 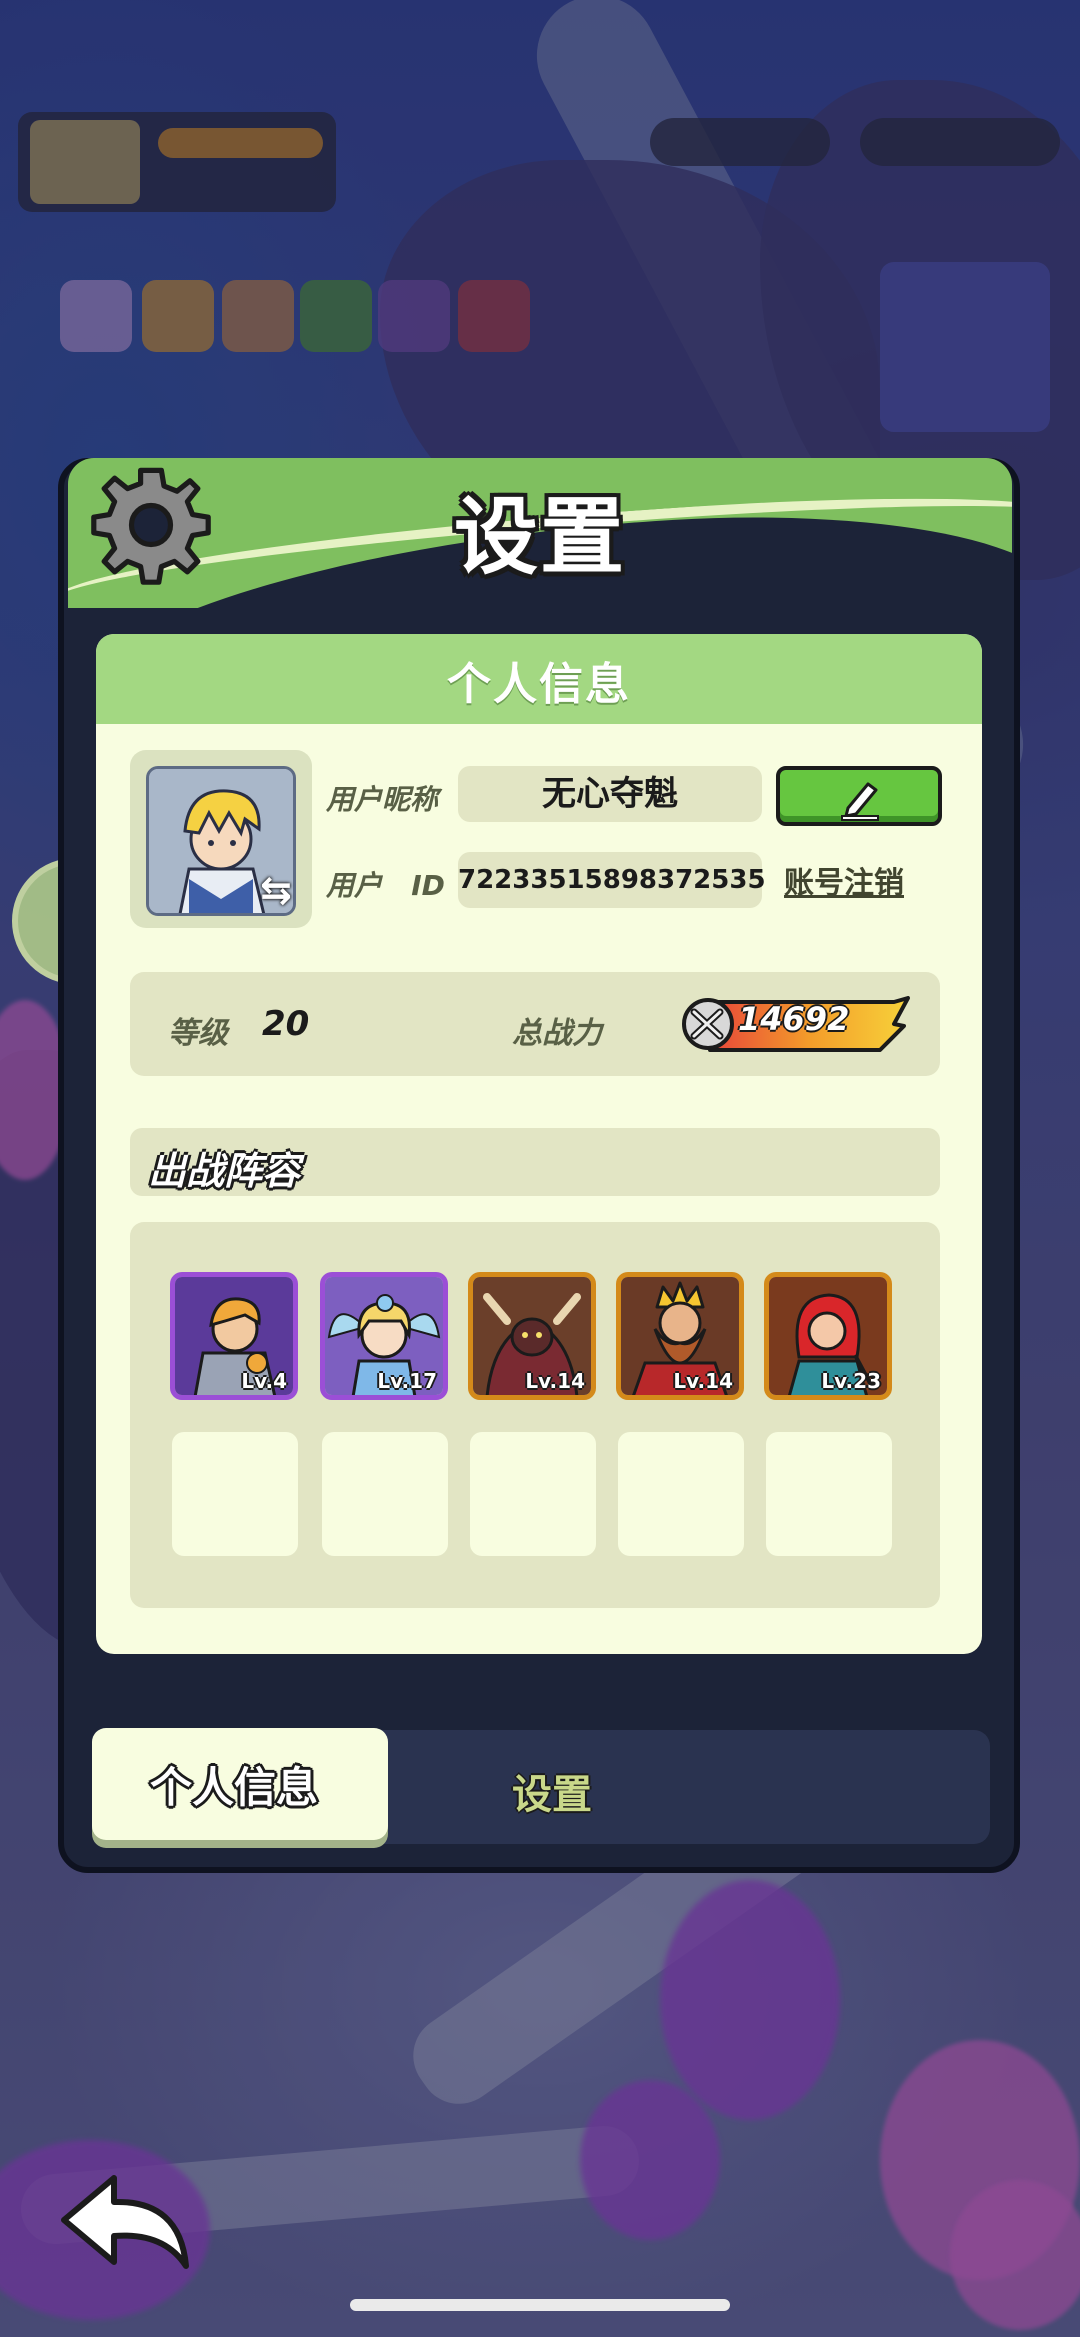 I want to click on hero-card-3: Lv.14, so click(x=532, y=1336).